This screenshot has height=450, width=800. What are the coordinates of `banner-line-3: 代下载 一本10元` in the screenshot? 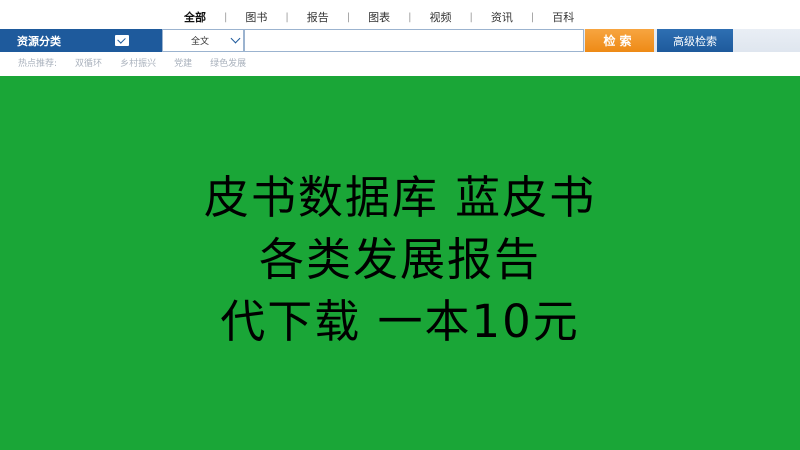 It's located at (400, 321).